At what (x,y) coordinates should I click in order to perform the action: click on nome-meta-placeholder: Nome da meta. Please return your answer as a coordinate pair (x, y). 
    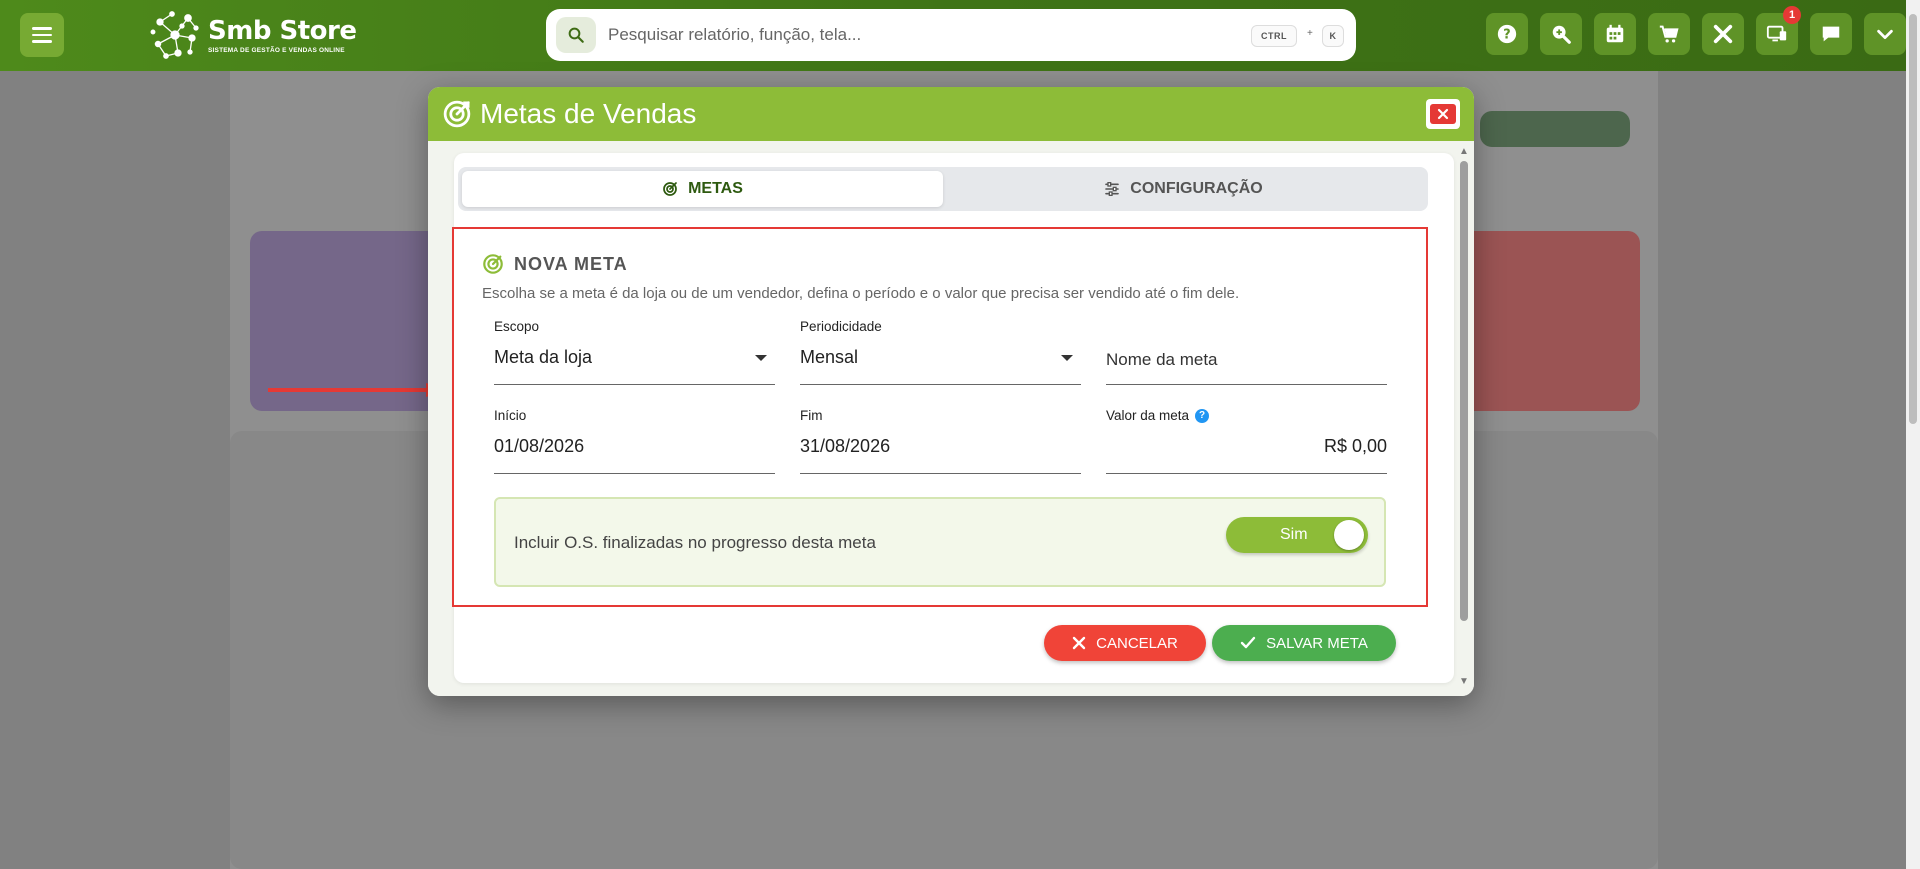
    Looking at the image, I should click on (1162, 359).